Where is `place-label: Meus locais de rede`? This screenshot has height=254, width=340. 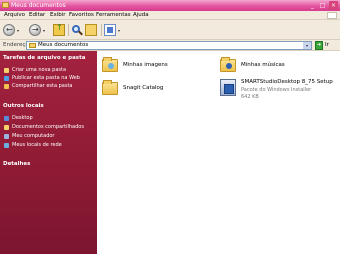 place-label: Meus locais de rede is located at coordinates (37, 145).